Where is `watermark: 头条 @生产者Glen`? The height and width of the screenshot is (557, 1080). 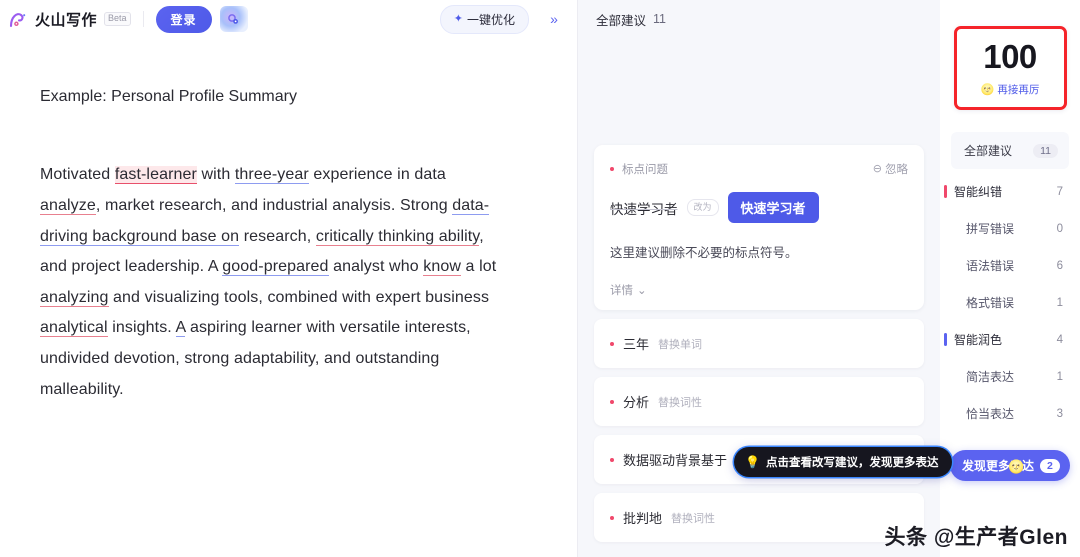 watermark: 头条 @生产者Glen is located at coordinates (976, 537).